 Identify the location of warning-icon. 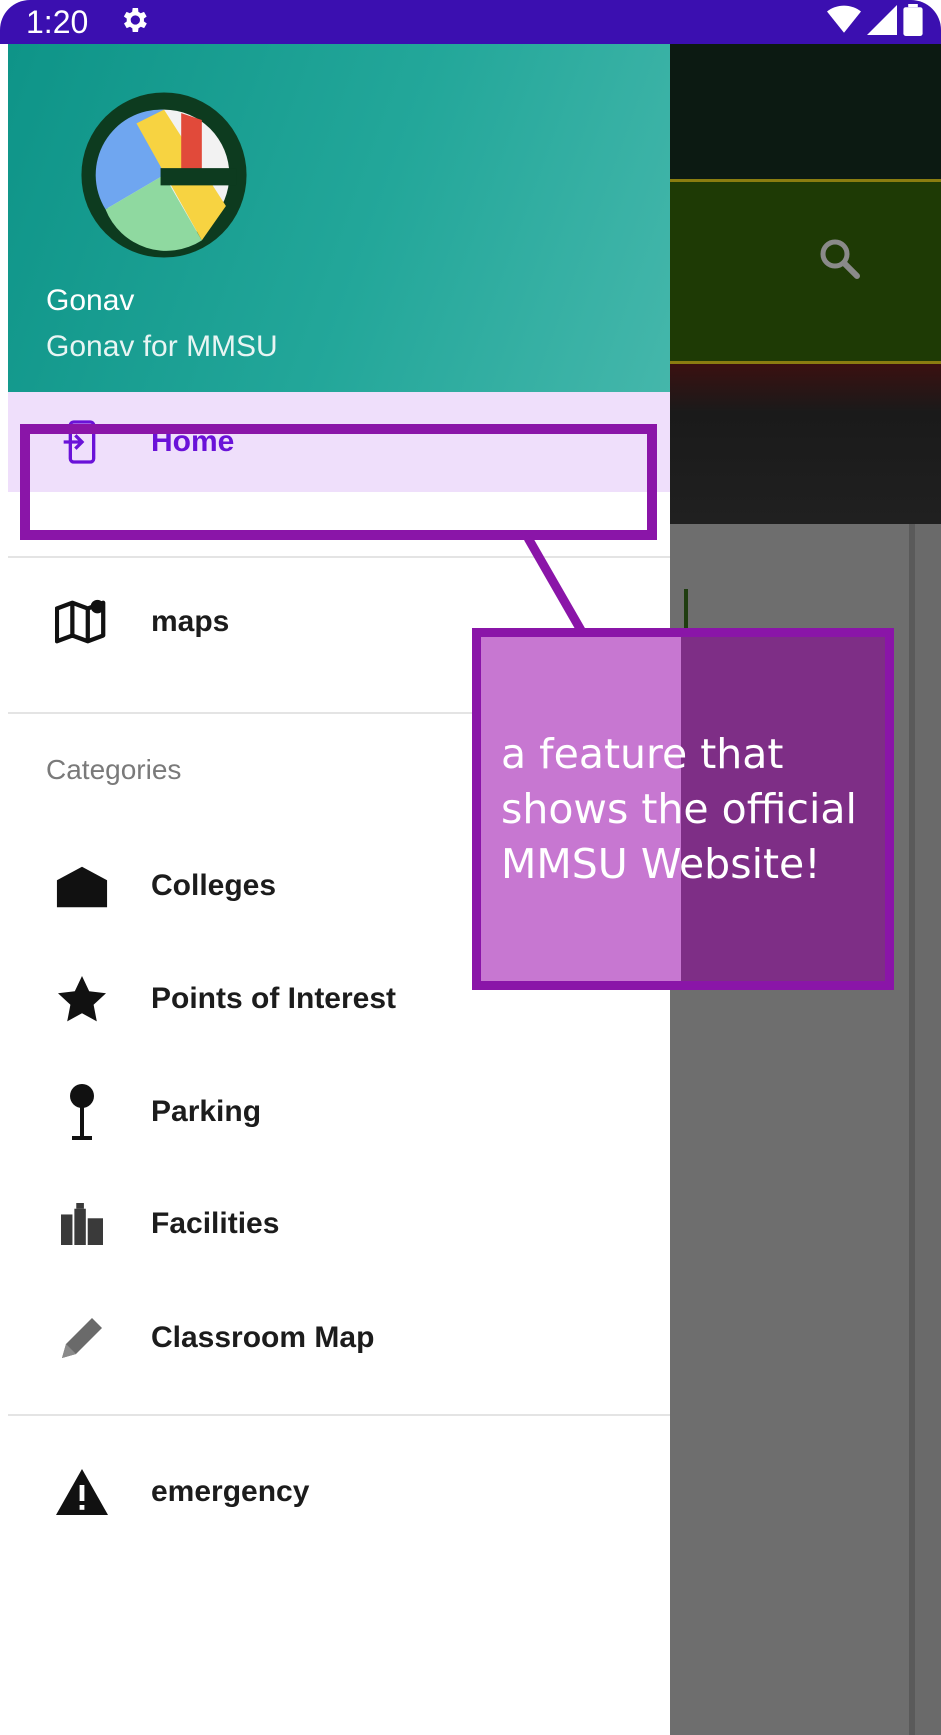
(82, 1492).